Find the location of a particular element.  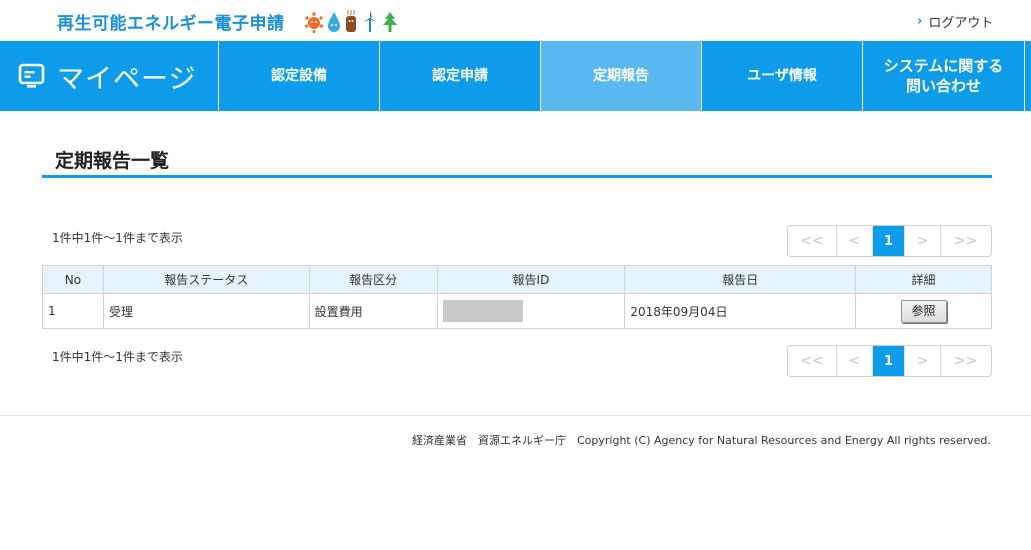

nav-mypage: マイページ is located at coordinates (109, 76).